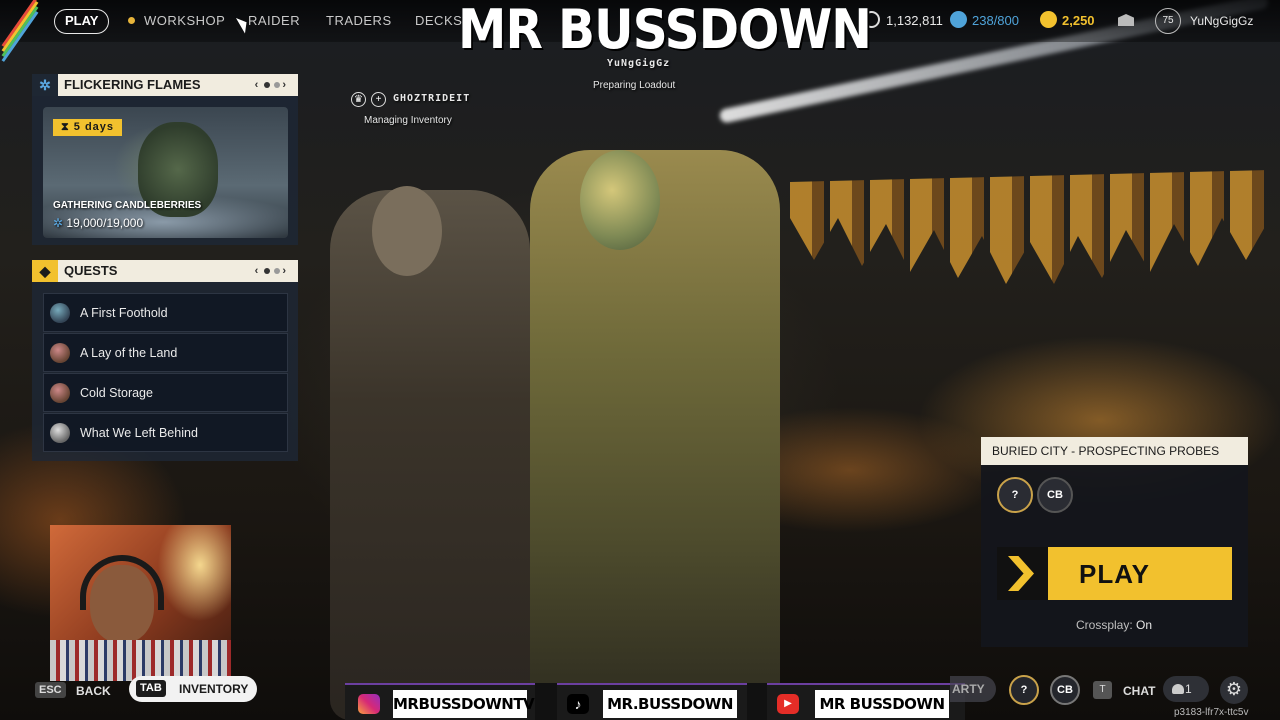 This screenshot has height=720, width=1280. I want to click on mail-icon, so click(1126, 20).